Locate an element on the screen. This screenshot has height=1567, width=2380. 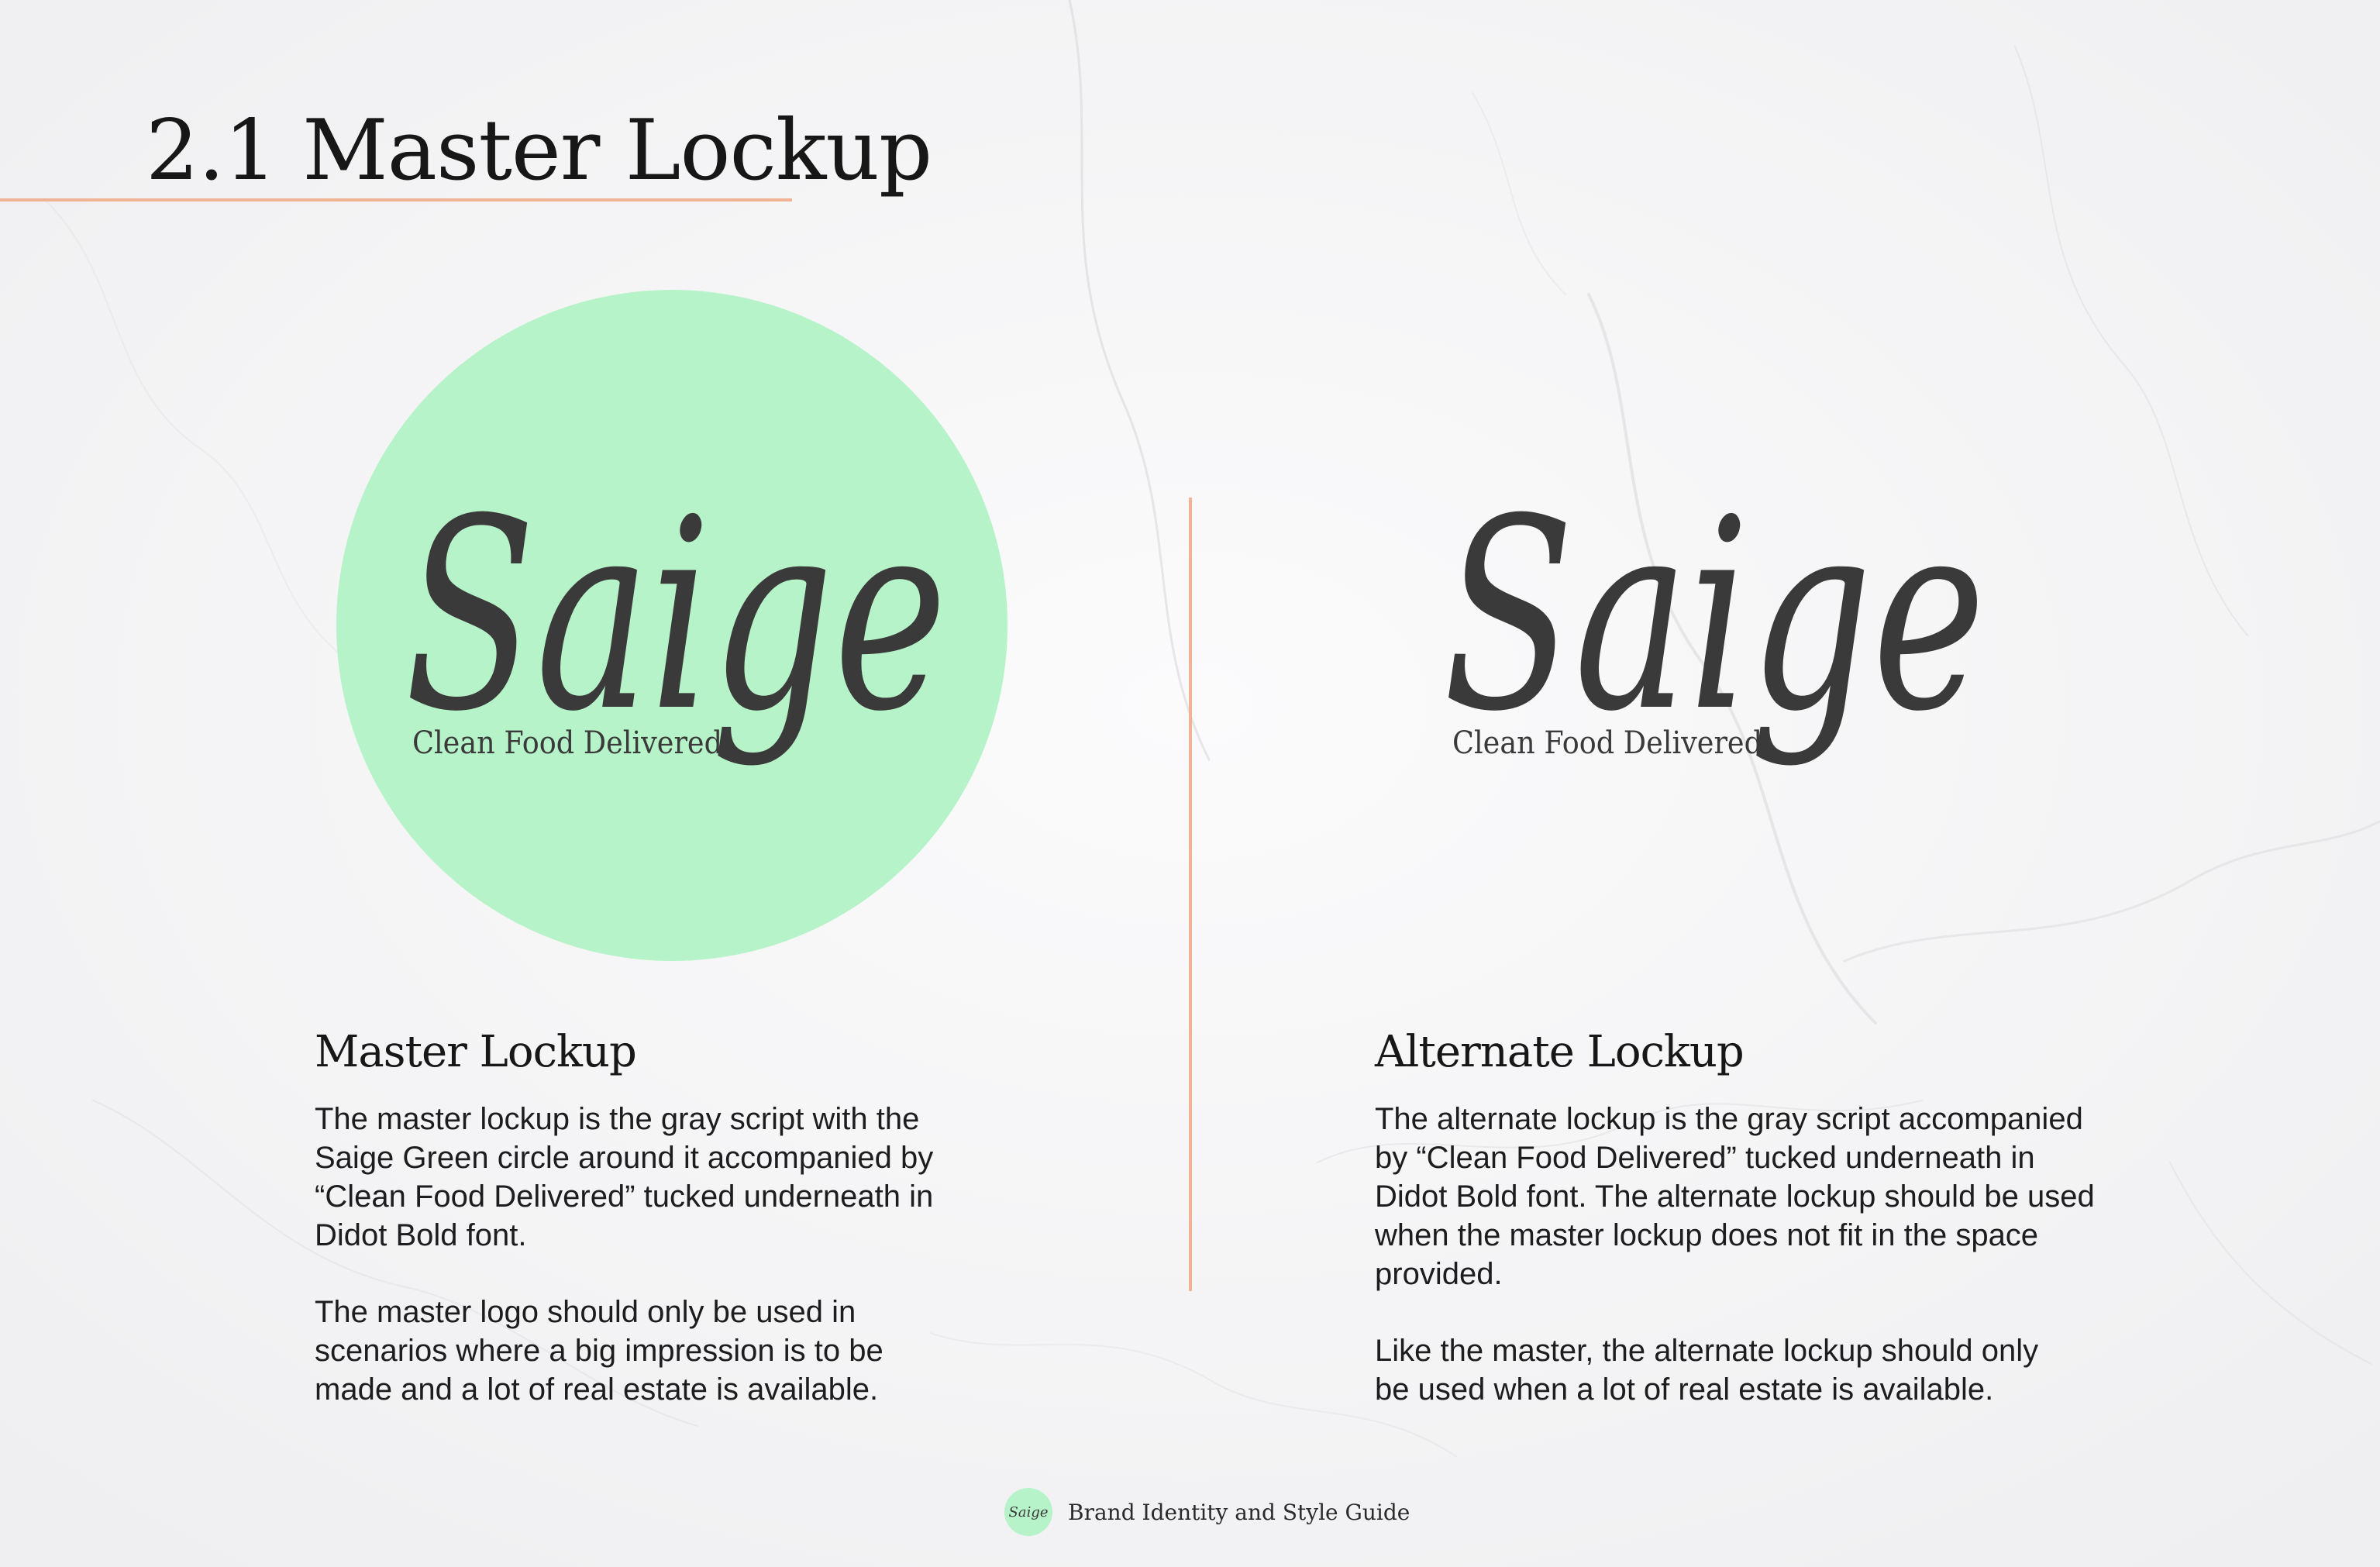
page-title: 2.1 Master Lockup is located at coordinates (539, 150).